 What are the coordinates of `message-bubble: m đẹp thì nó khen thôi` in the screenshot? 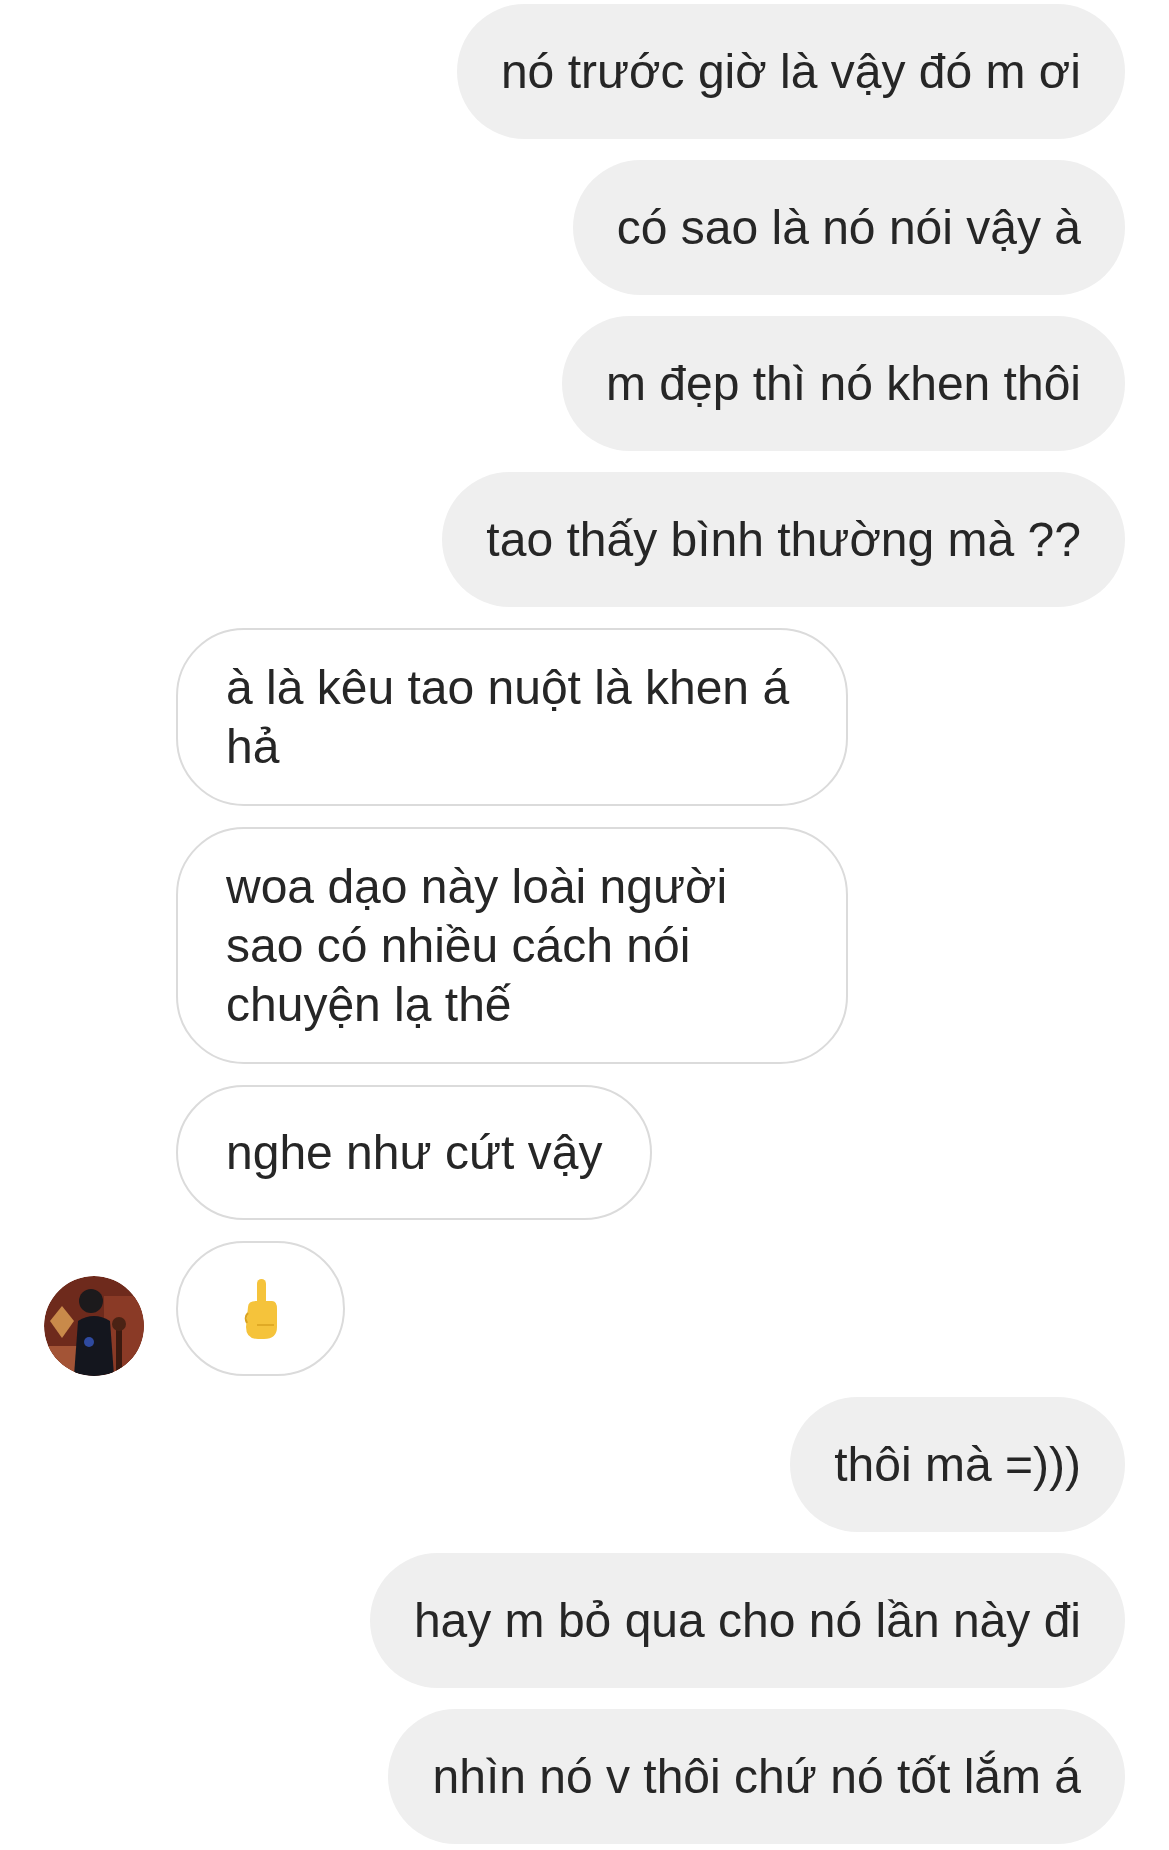 It's located at (843, 383).